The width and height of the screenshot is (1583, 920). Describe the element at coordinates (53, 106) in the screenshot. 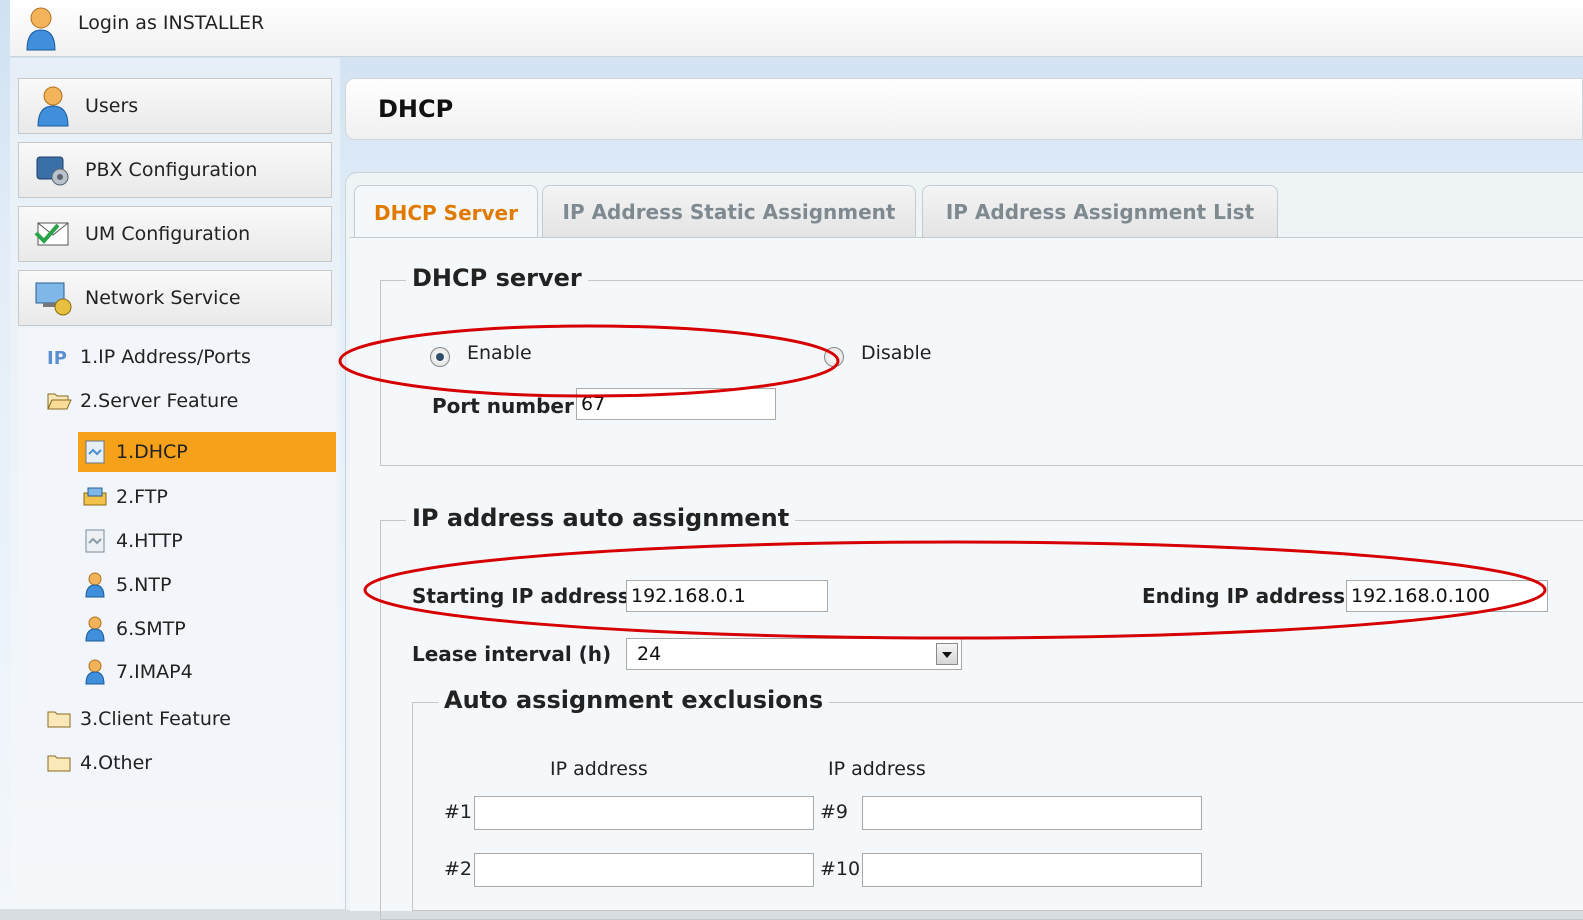

I see `users-icon` at that location.